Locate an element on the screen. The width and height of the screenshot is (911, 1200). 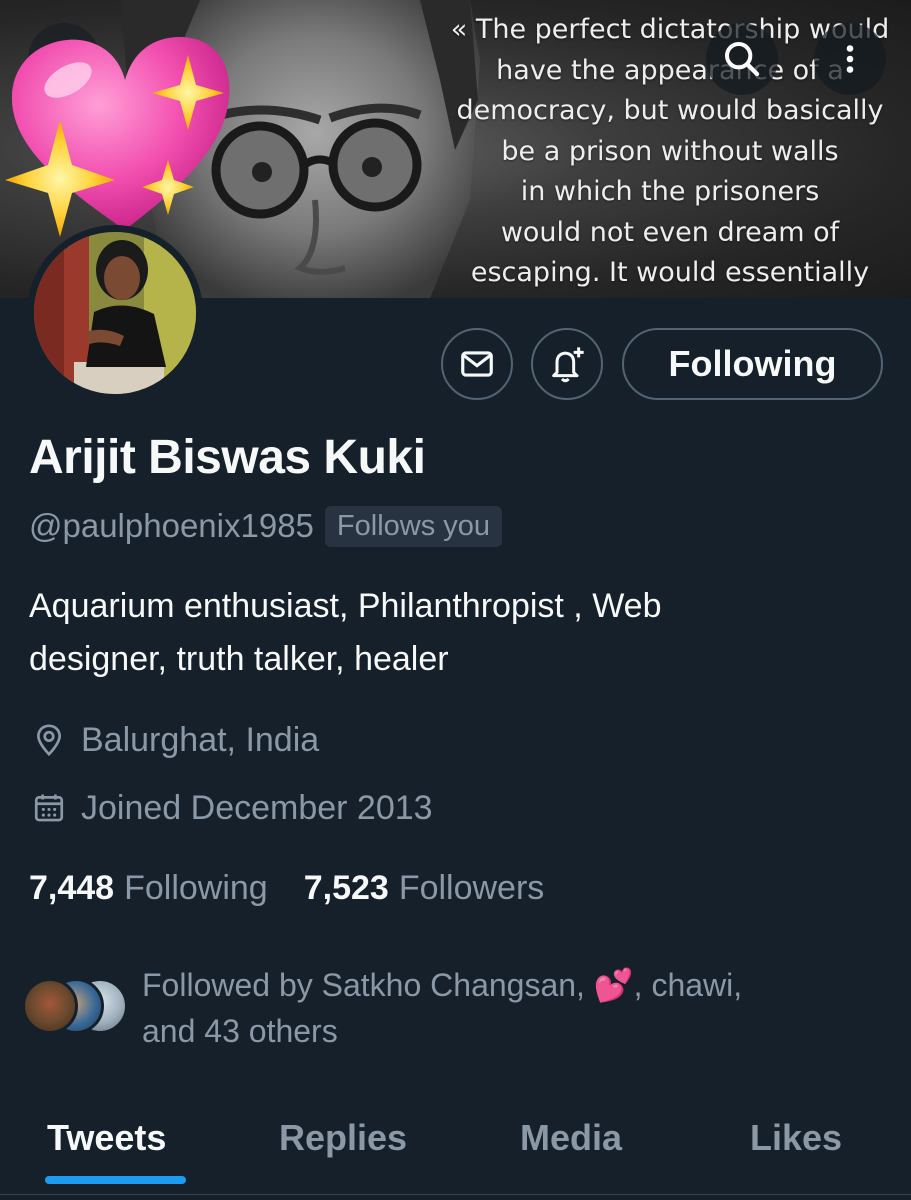
followed-by-suffix: and 43 others is located at coordinates (240, 1031).